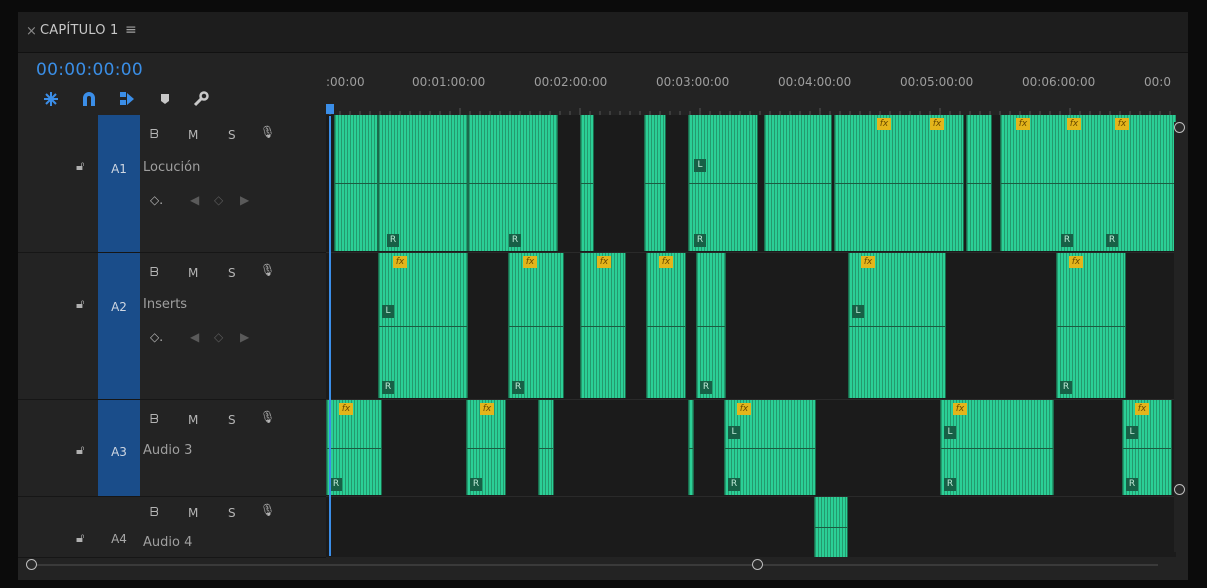 Image resolution: width=1207 pixels, height=588 pixels. What do you see at coordinates (31, 564) in the screenshot?
I see `zoom-handle-left` at bounding box center [31, 564].